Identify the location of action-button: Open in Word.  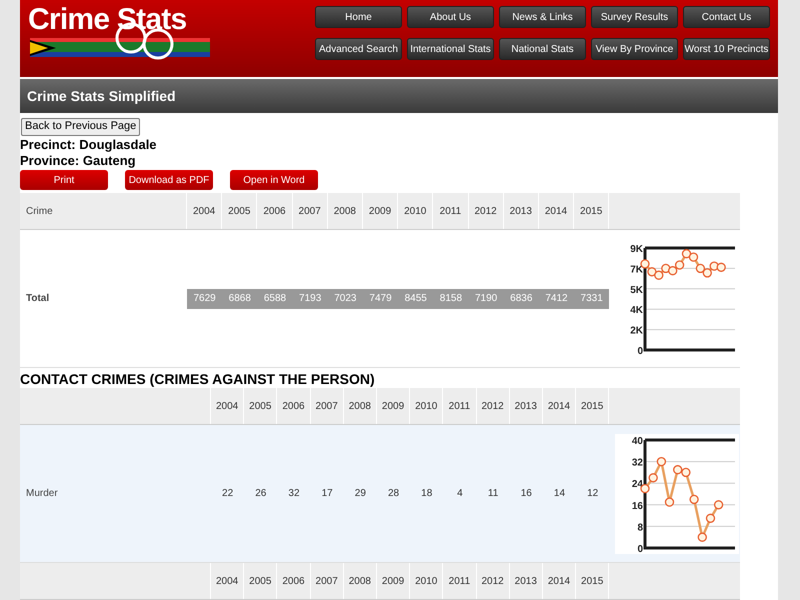
(274, 180).